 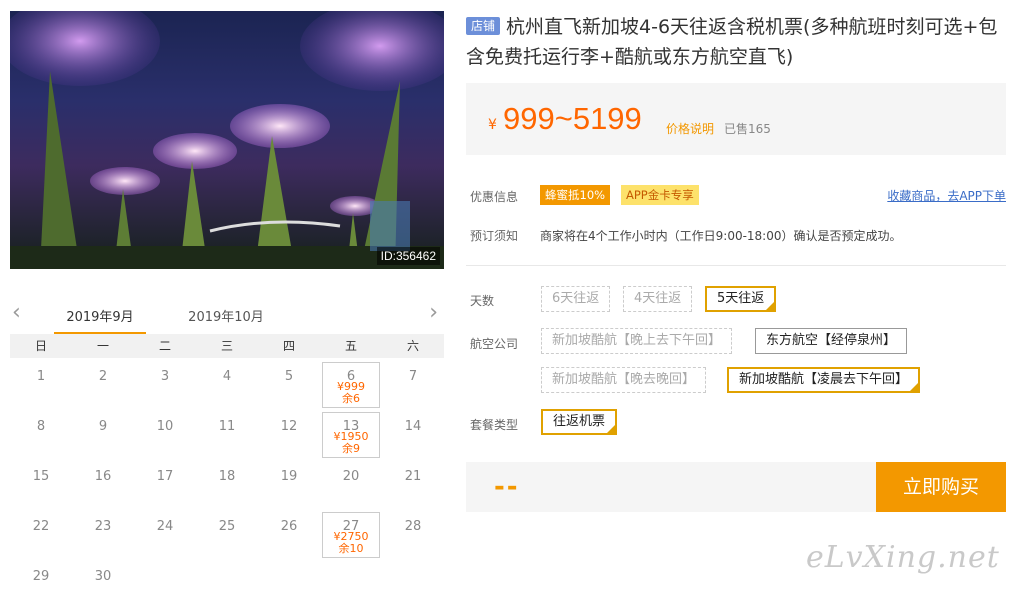 What do you see at coordinates (103, 376) in the screenshot?
I see `day-number: 2` at bounding box center [103, 376].